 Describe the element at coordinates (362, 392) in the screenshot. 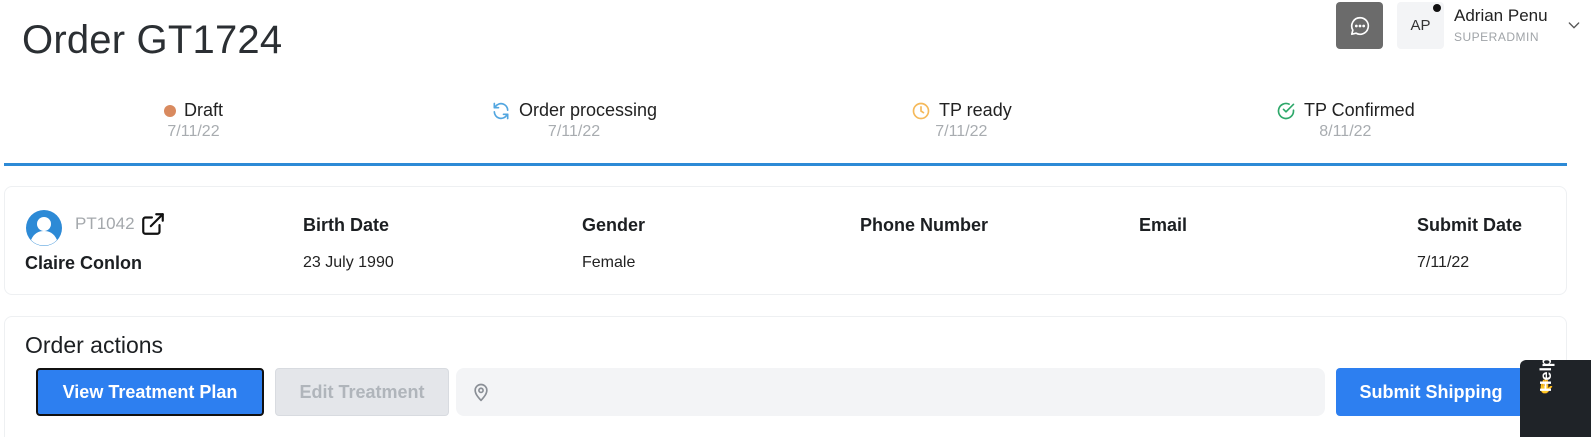

I see `edit-treatment-button: Edit Treatment` at that location.